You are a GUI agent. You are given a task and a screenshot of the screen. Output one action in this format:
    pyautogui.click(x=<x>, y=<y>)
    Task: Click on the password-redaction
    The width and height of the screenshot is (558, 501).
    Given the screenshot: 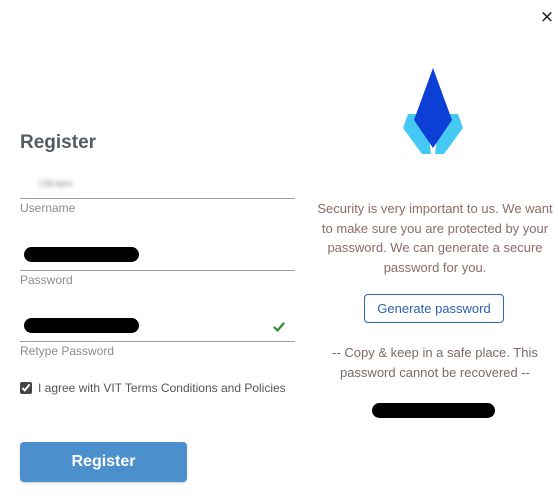 What is the action you would take?
    pyautogui.click(x=81, y=254)
    